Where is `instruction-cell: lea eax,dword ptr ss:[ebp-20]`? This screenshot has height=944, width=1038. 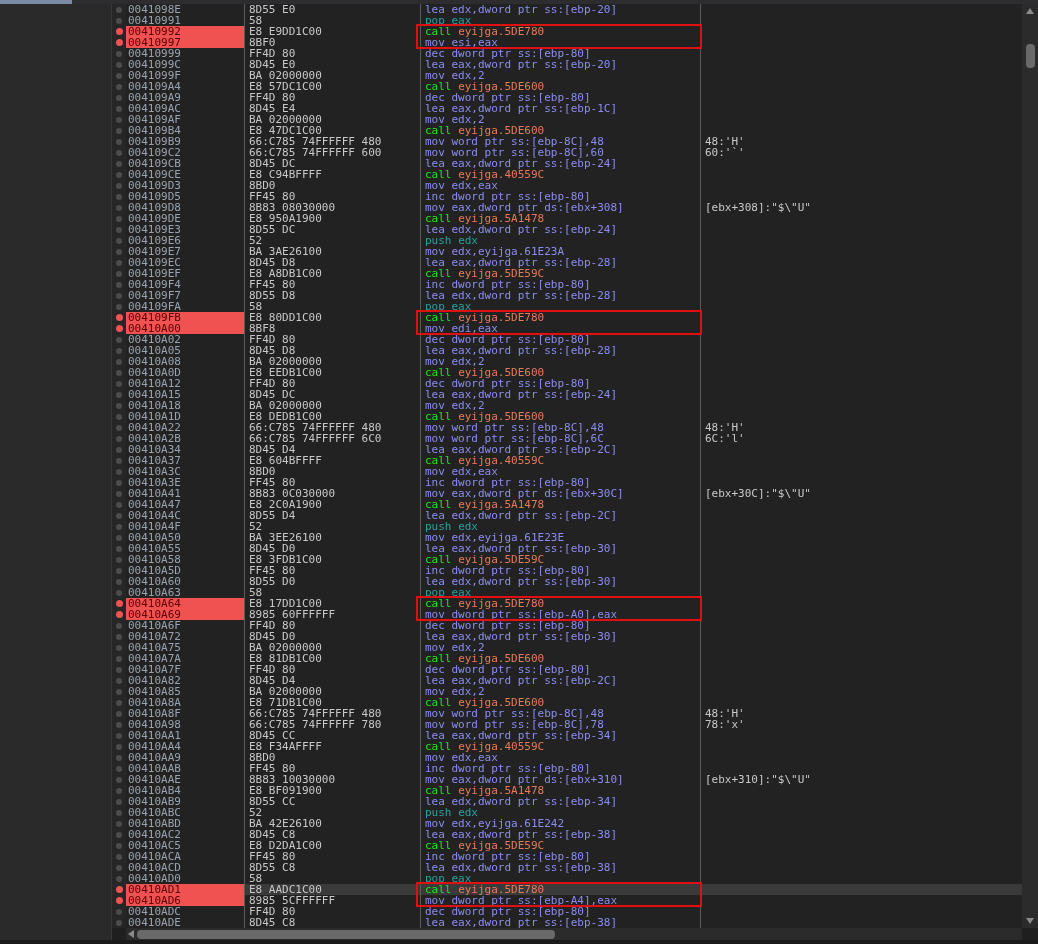
instruction-cell: lea eax,dword ptr ss:[ebp-20] is located at coordinates (561, 64).